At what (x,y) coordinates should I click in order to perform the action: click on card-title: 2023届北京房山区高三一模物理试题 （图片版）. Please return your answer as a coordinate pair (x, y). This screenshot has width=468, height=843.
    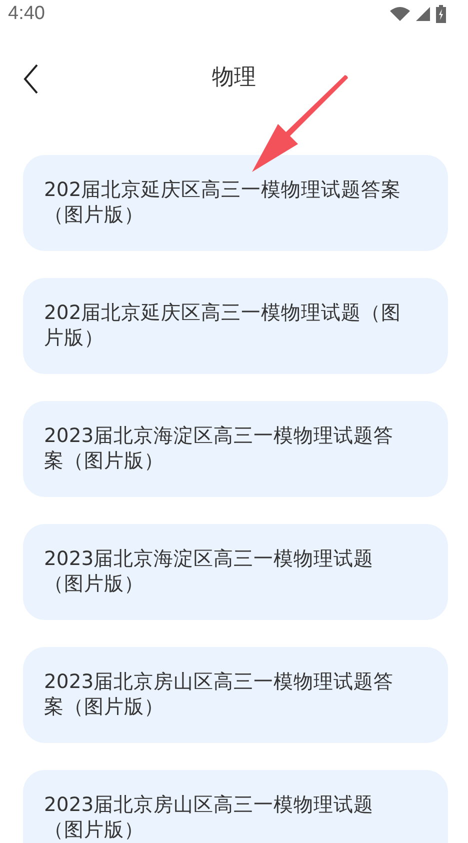
    Looking at the image, I should click on (209, 817).